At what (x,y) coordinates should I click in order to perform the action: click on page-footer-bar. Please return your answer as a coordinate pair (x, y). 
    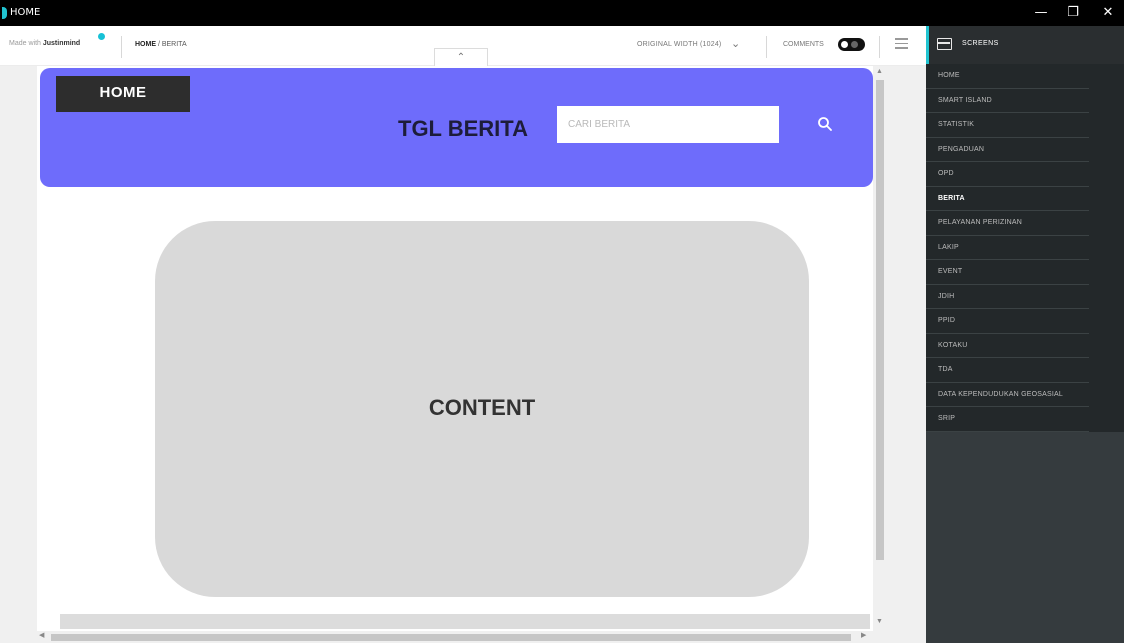
    Looking at the image, I should click on (465, 621).